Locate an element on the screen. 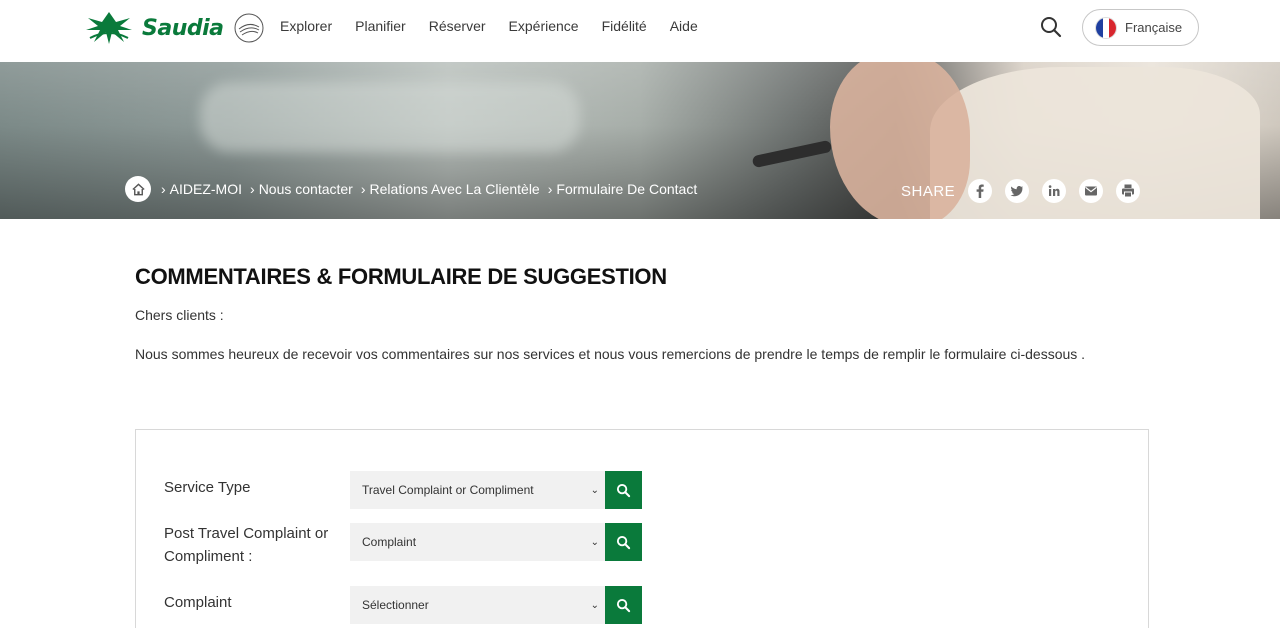 The image size is (1280, 628). select-value: Complaint is located at coordinates (389, 542).